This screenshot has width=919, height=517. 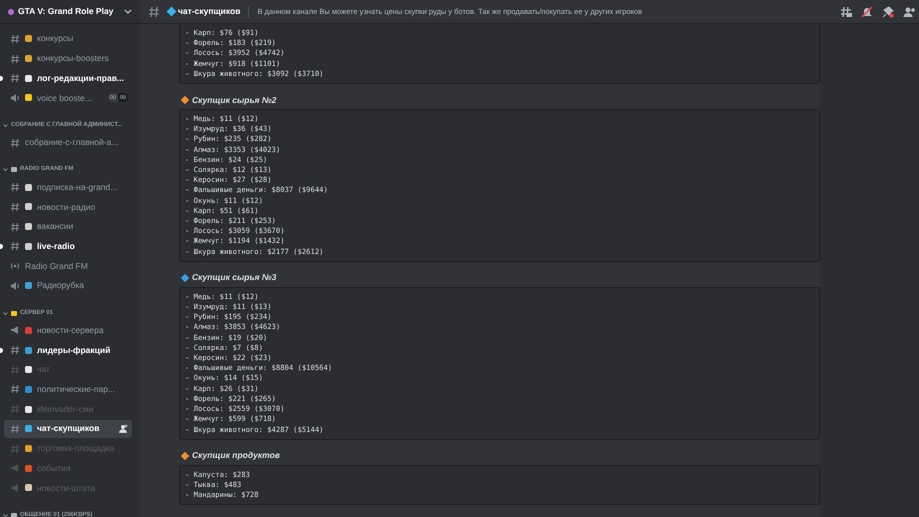 What do you see at coordinates (209, 11) in the screenshot?
I see `channel-title: чат-скупщиков` at bounding box center [209, 11].